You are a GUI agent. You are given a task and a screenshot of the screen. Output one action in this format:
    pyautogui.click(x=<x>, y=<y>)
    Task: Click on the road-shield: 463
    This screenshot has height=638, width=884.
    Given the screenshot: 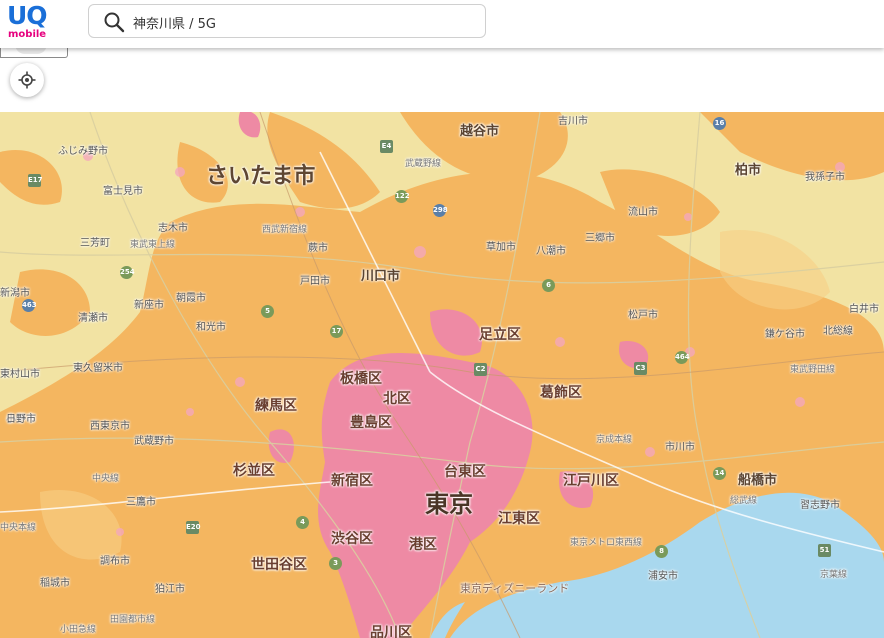 What is the action you would take?
    pyautogui.click(x=29, y=305)
    